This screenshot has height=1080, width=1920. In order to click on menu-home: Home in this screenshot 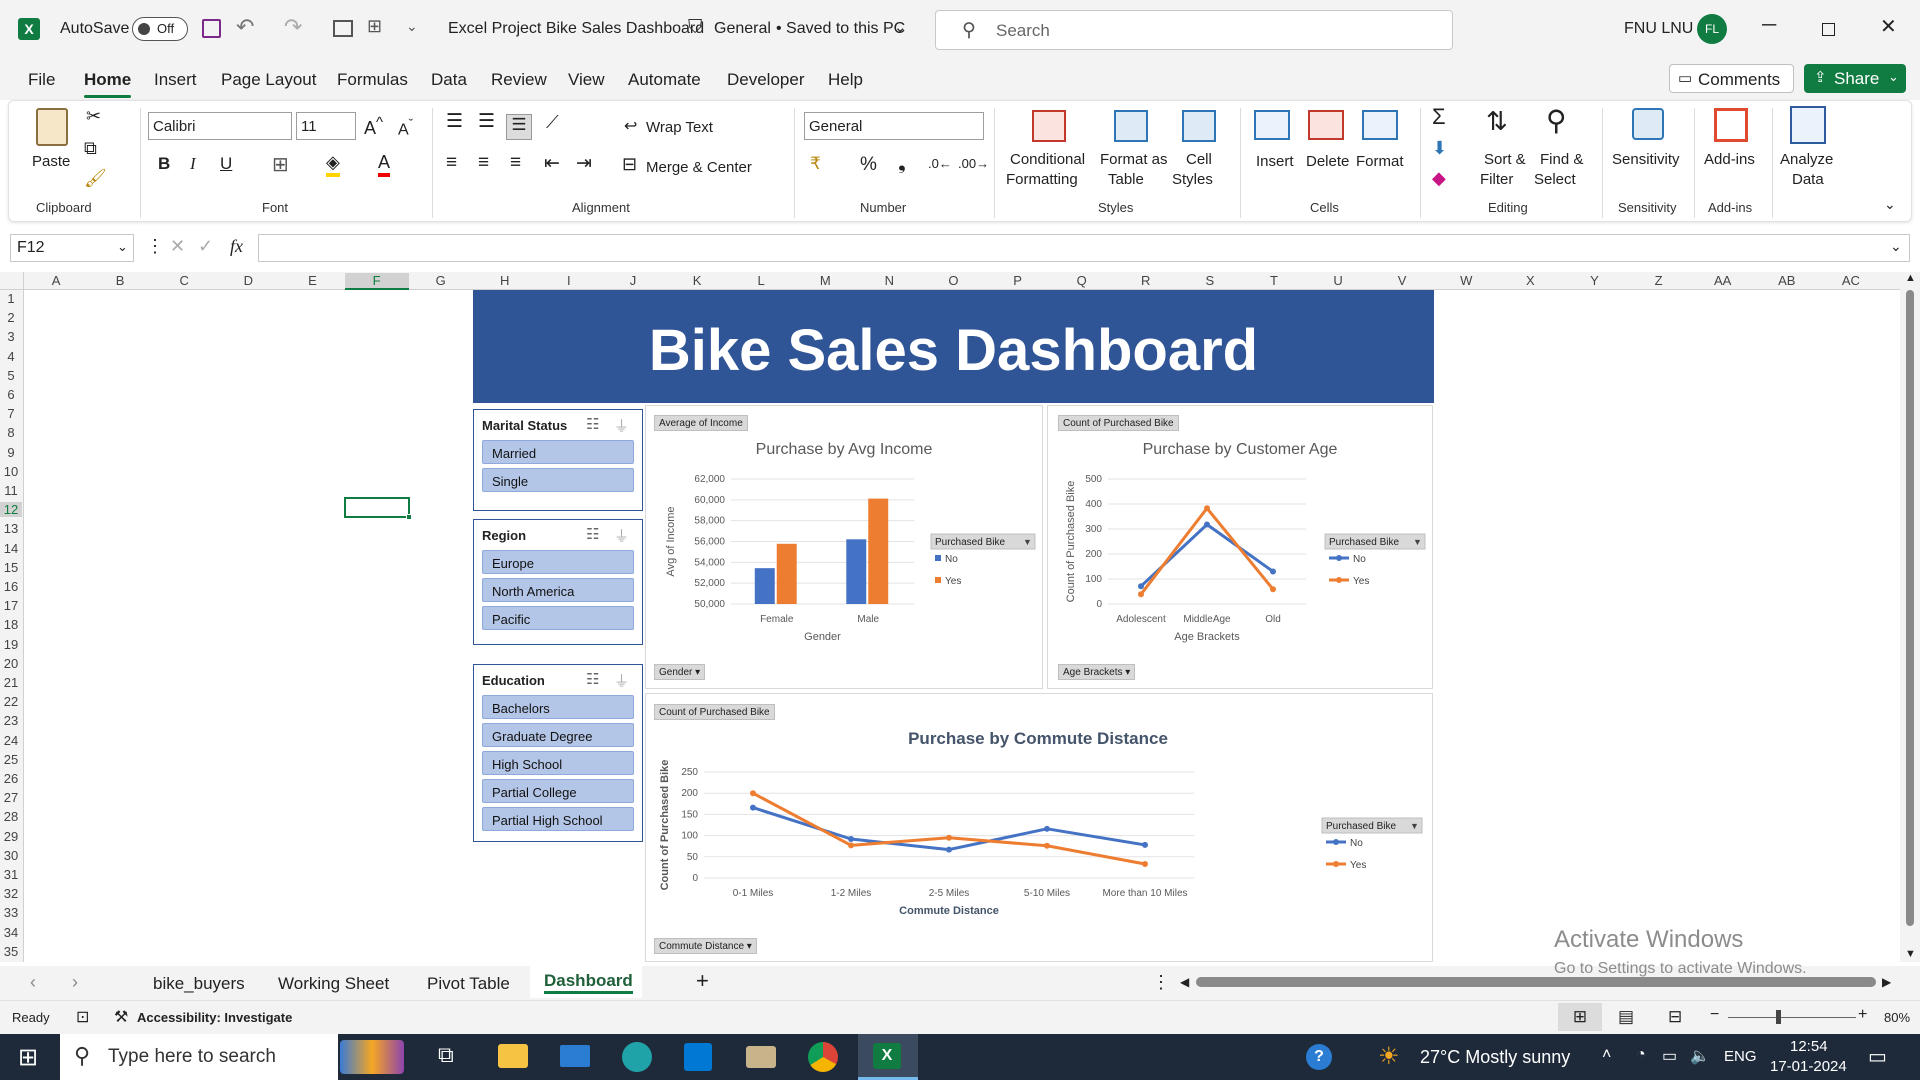, I will do `click(108, 84)`.